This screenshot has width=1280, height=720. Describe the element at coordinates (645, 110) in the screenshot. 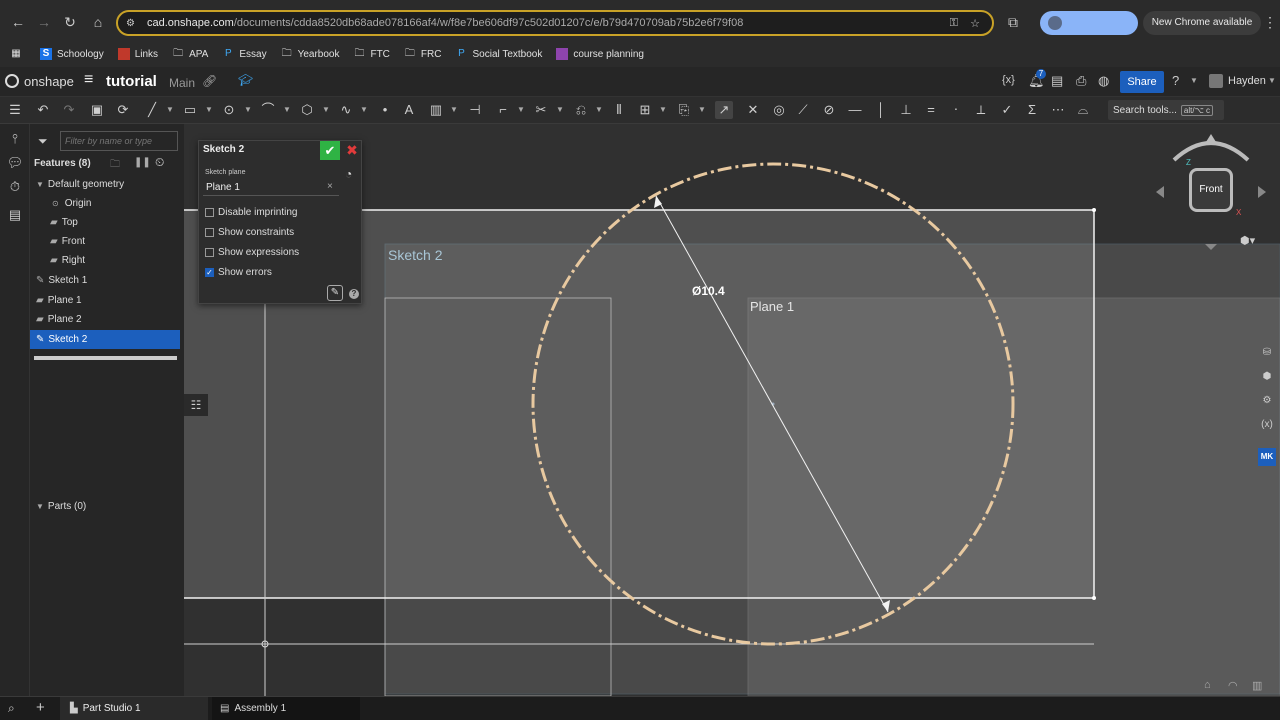

I see `pattern-tool-icon: ⊞` at that location.